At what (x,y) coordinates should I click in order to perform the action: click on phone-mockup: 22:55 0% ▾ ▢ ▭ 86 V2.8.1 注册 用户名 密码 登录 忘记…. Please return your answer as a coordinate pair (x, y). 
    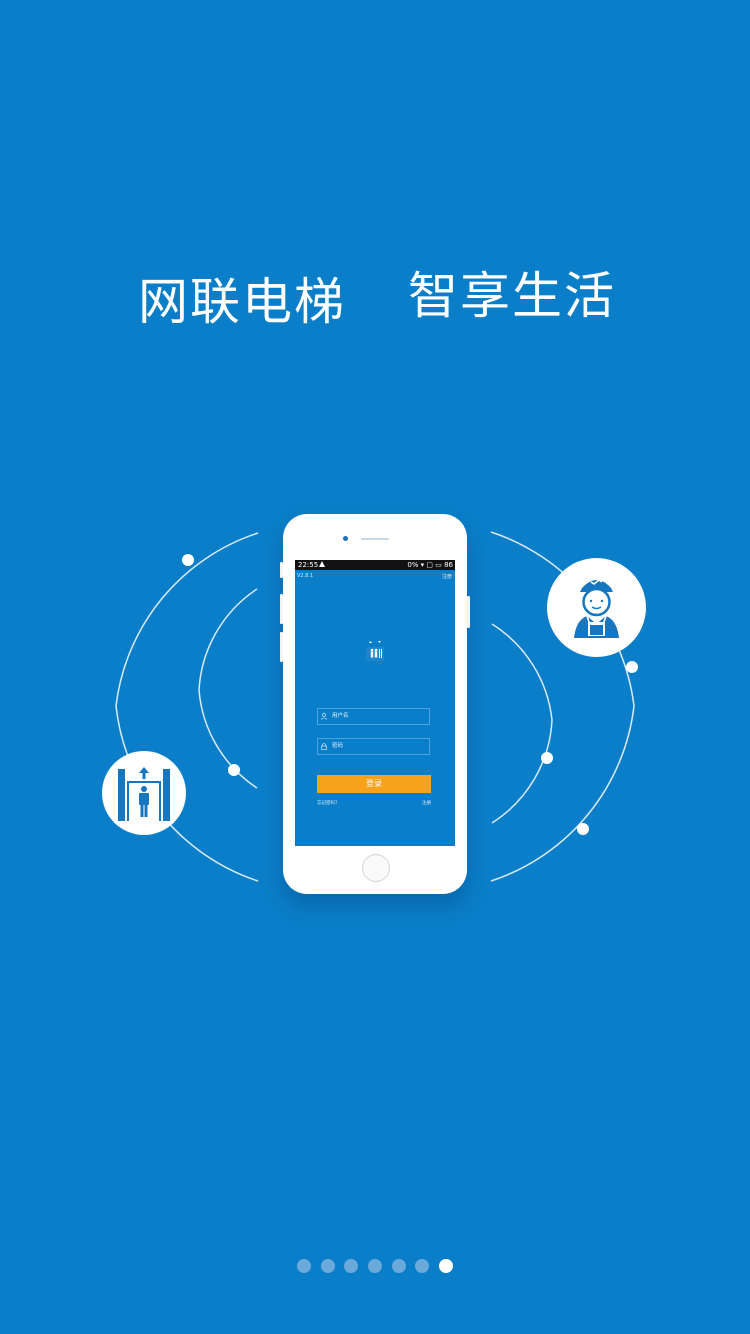
    Looking at the image, I should click on (375, 704).